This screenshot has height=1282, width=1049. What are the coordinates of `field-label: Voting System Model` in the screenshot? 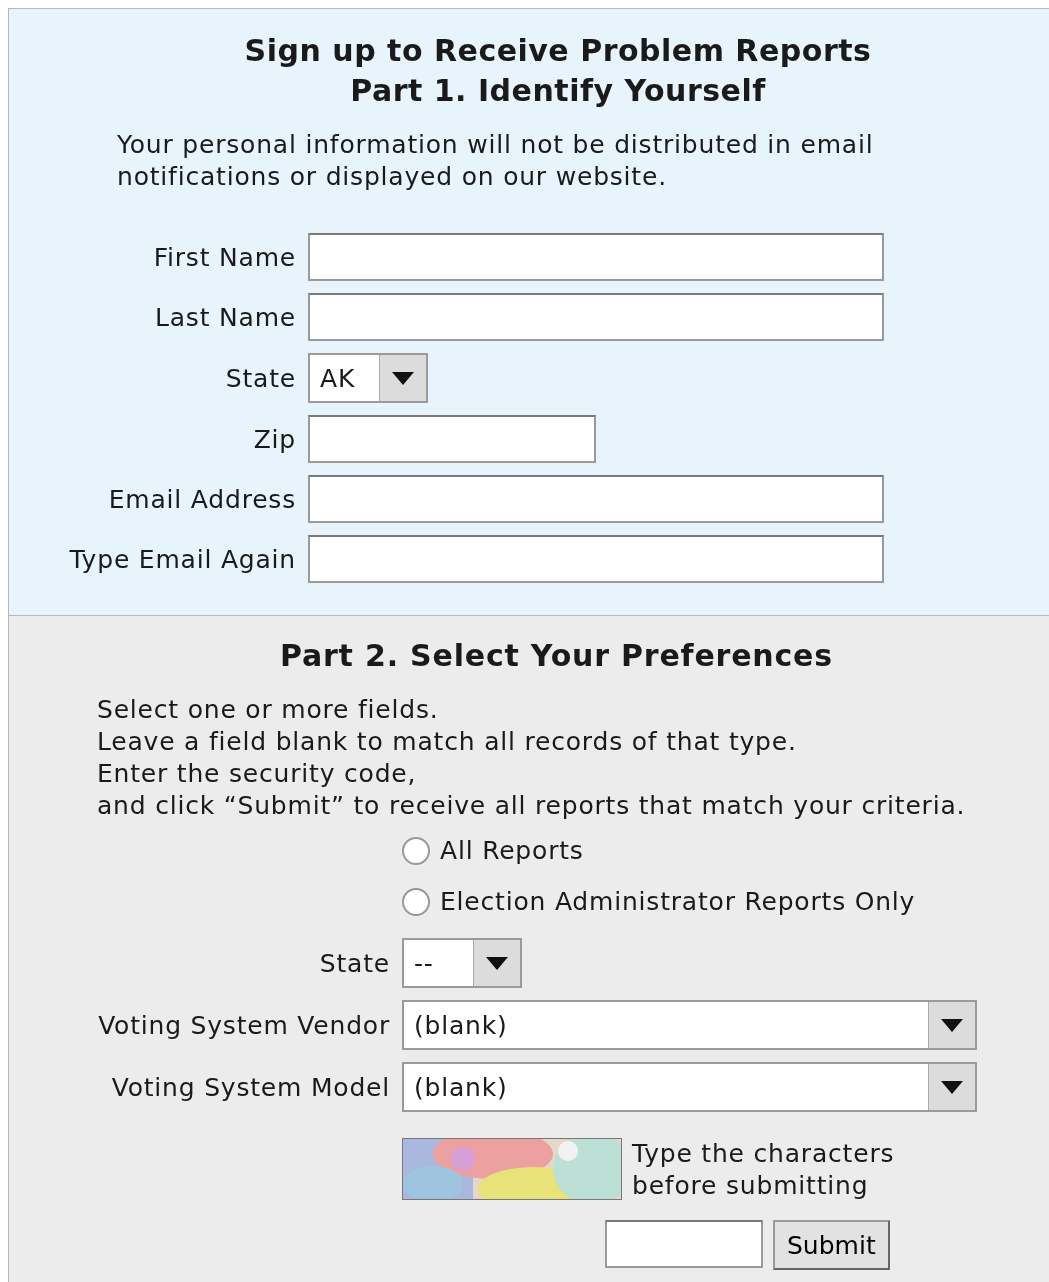 It's located at (250, 1087).